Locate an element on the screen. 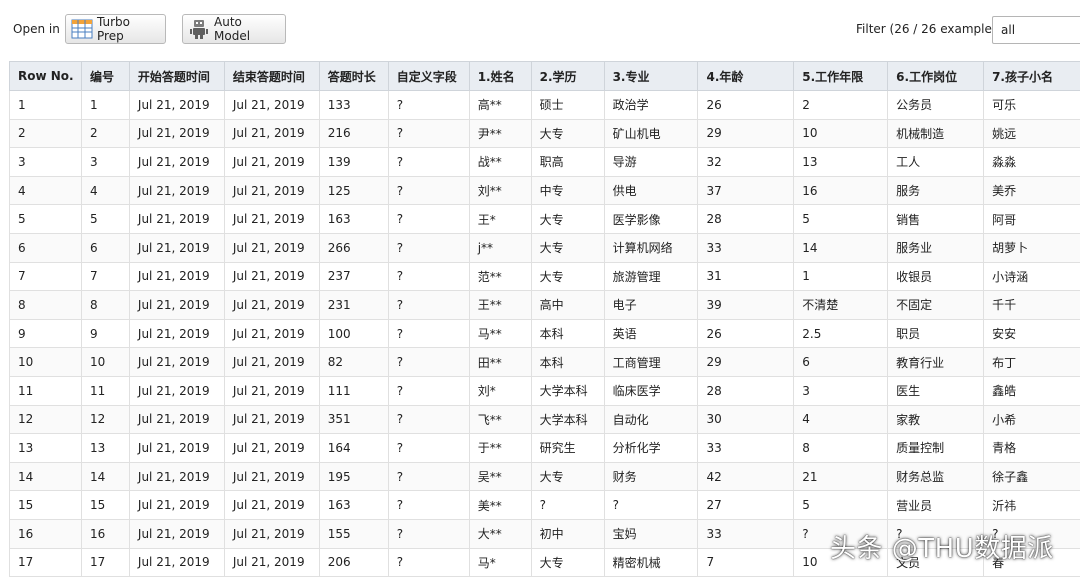 The height and width of the screenshot is (578, 1080). auto-model-button: Auto Model is located at coordinates (234, 29).